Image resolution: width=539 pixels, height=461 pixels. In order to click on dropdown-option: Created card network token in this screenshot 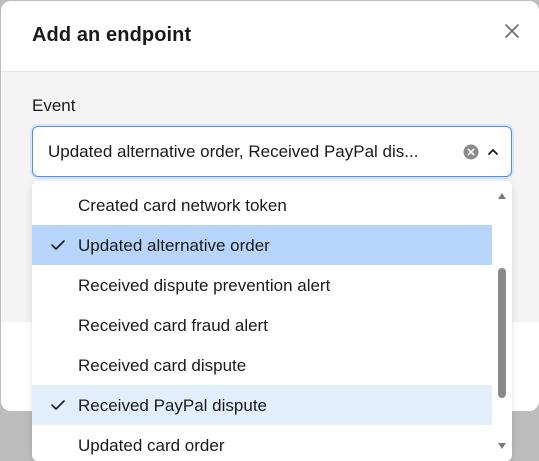, I will do `click(262, 205)`.